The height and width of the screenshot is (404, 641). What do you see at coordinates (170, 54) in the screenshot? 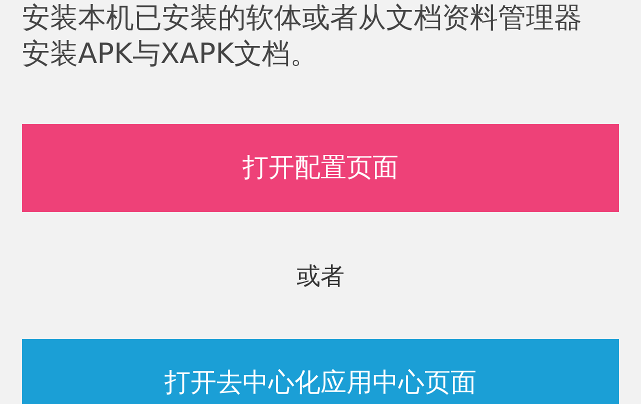
I see `intro-text: 安装APK与XAPK文档。` at bounding box center [170, 54].